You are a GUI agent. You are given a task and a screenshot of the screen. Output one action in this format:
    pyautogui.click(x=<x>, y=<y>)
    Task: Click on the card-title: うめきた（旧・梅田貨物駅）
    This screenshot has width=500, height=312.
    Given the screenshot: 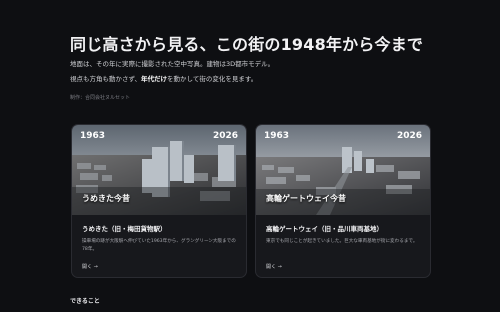 What is the action you would take?
    pyautogui.click(x=124, y=229)
    